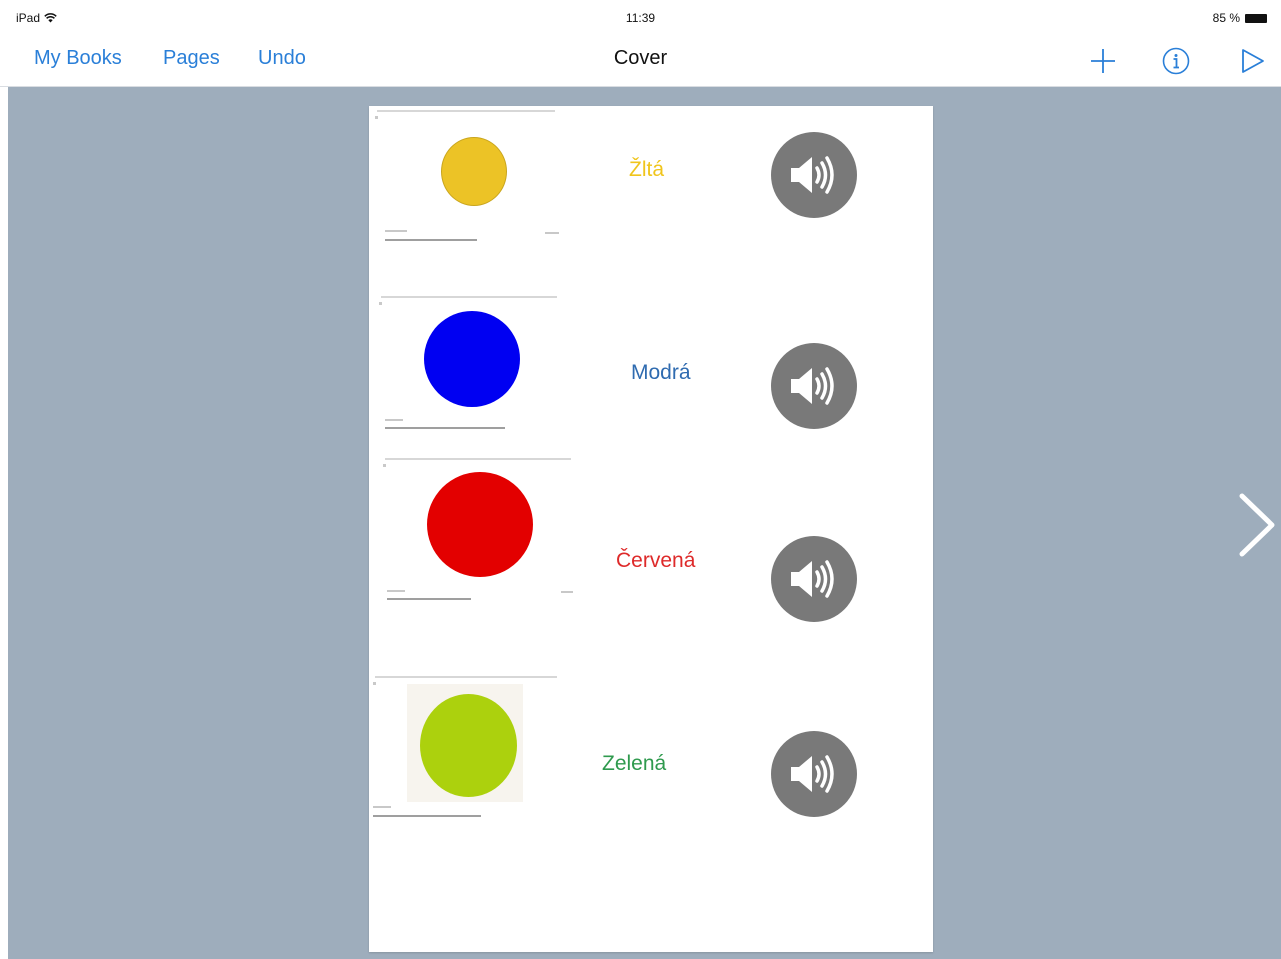 The width and height of the screenshot is (1281, 959). Describe the element at coordinates (656, 560) in the screenshot. I see `color-label: Červená` at that location.